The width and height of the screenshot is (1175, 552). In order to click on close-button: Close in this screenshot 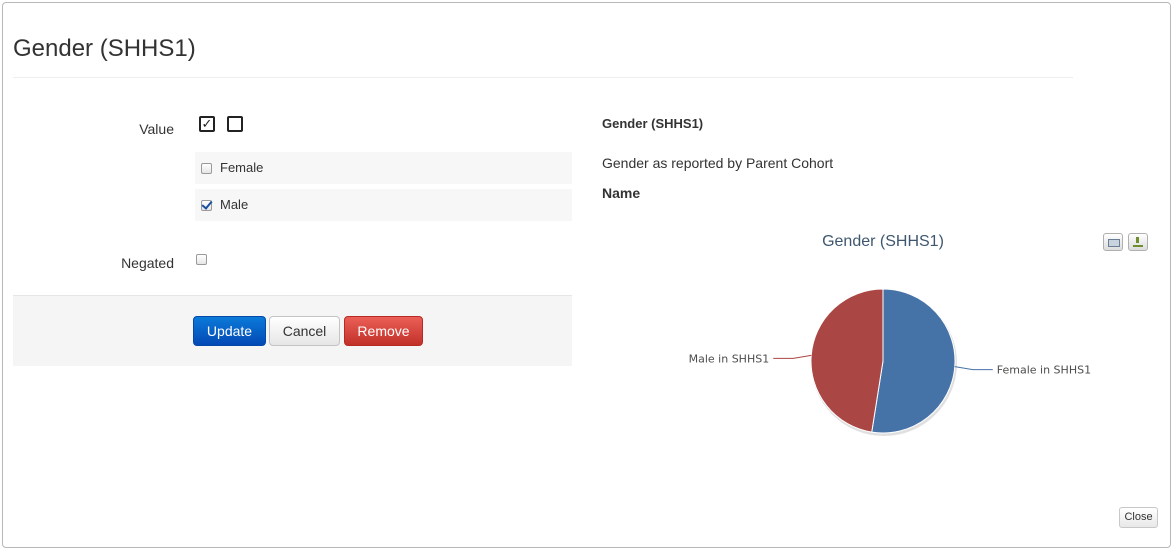, I will do `click(1138, 517)`.